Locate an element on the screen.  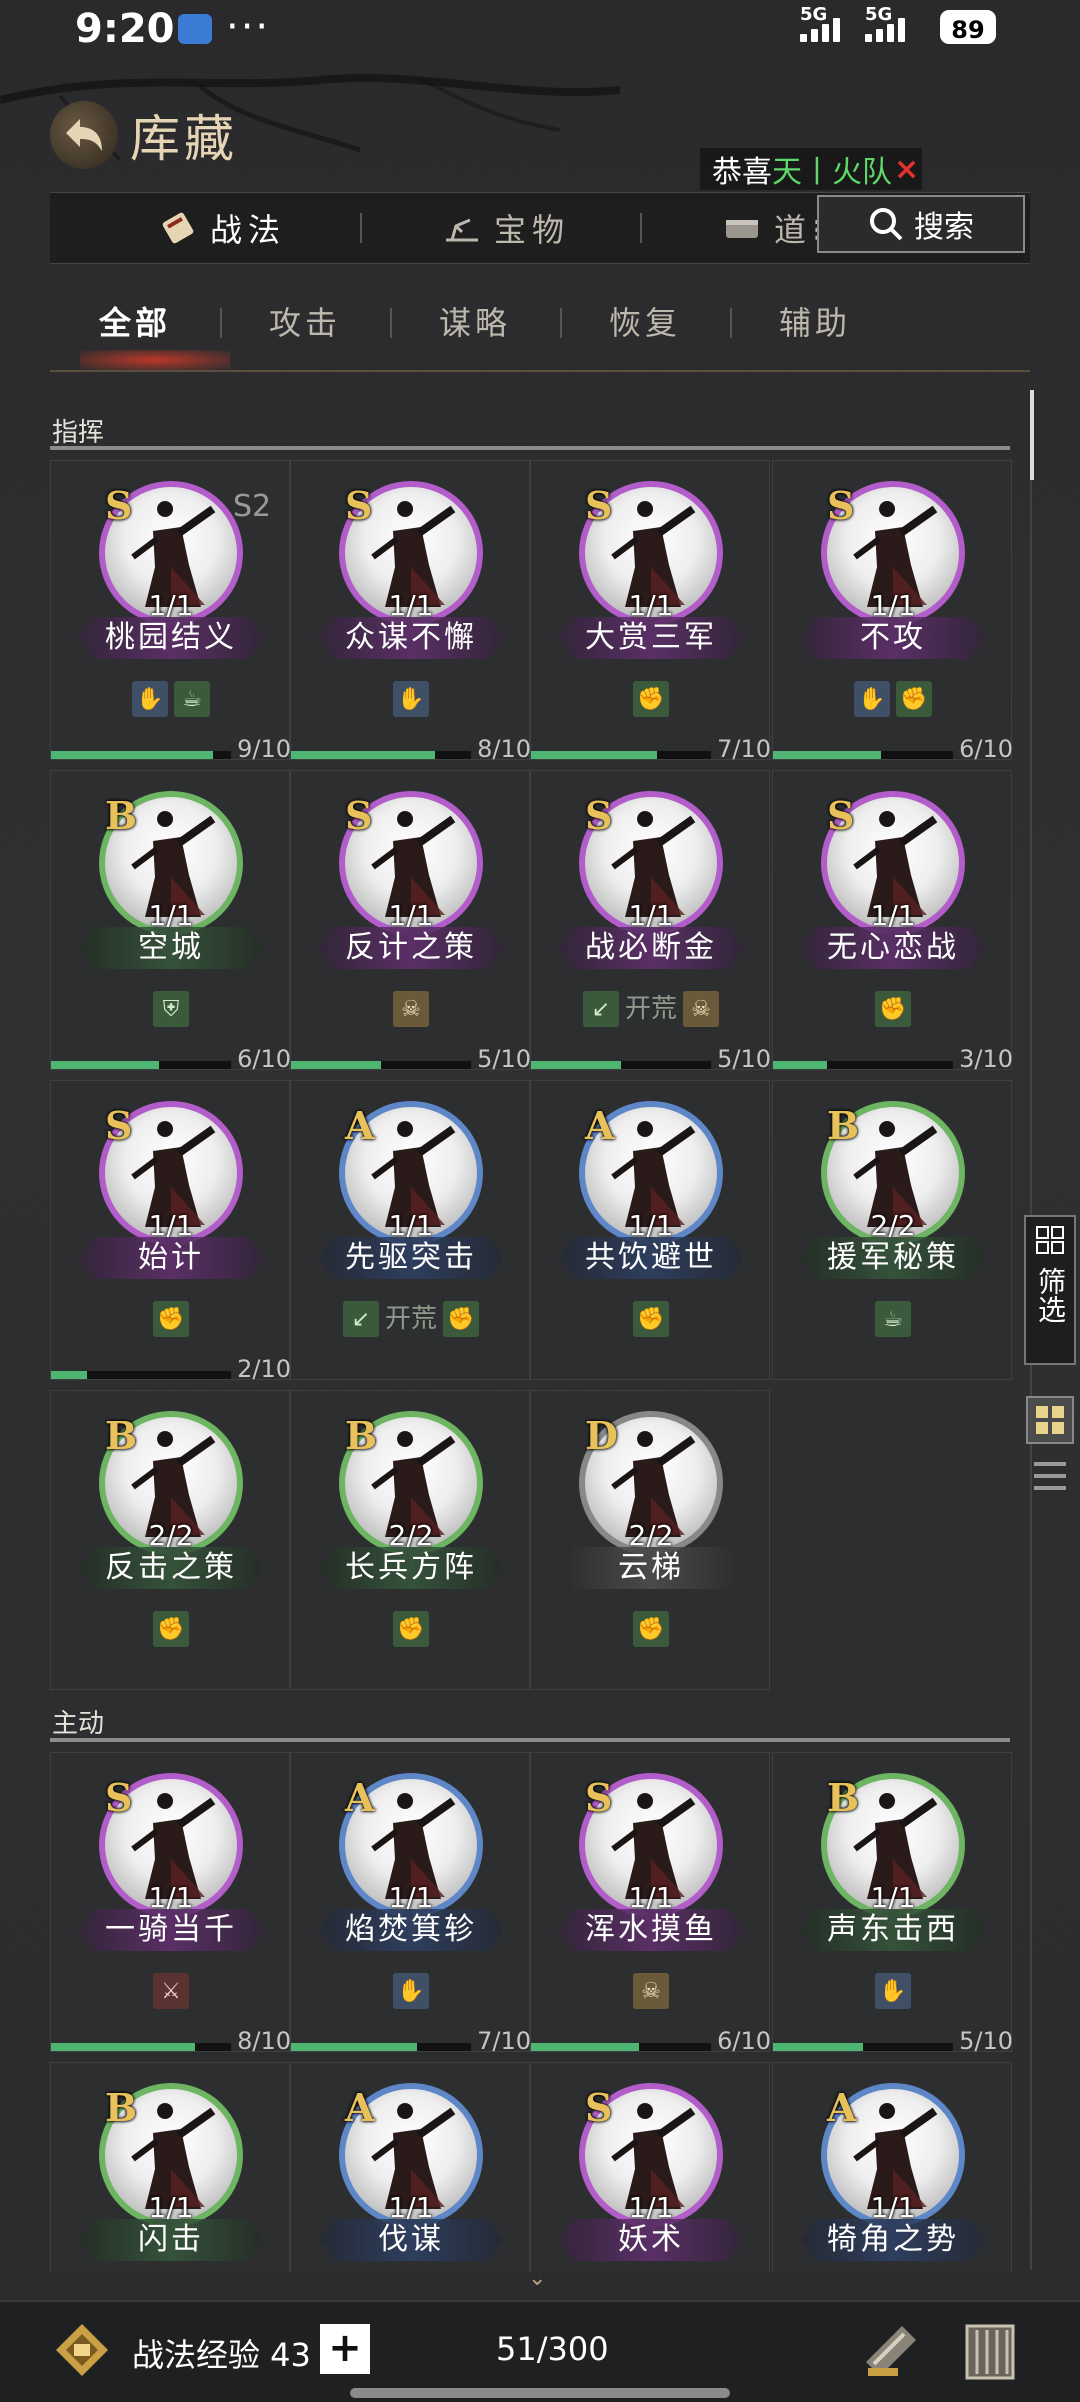
tactic-tags: ⛨ is located at coordinates (171, 1009).